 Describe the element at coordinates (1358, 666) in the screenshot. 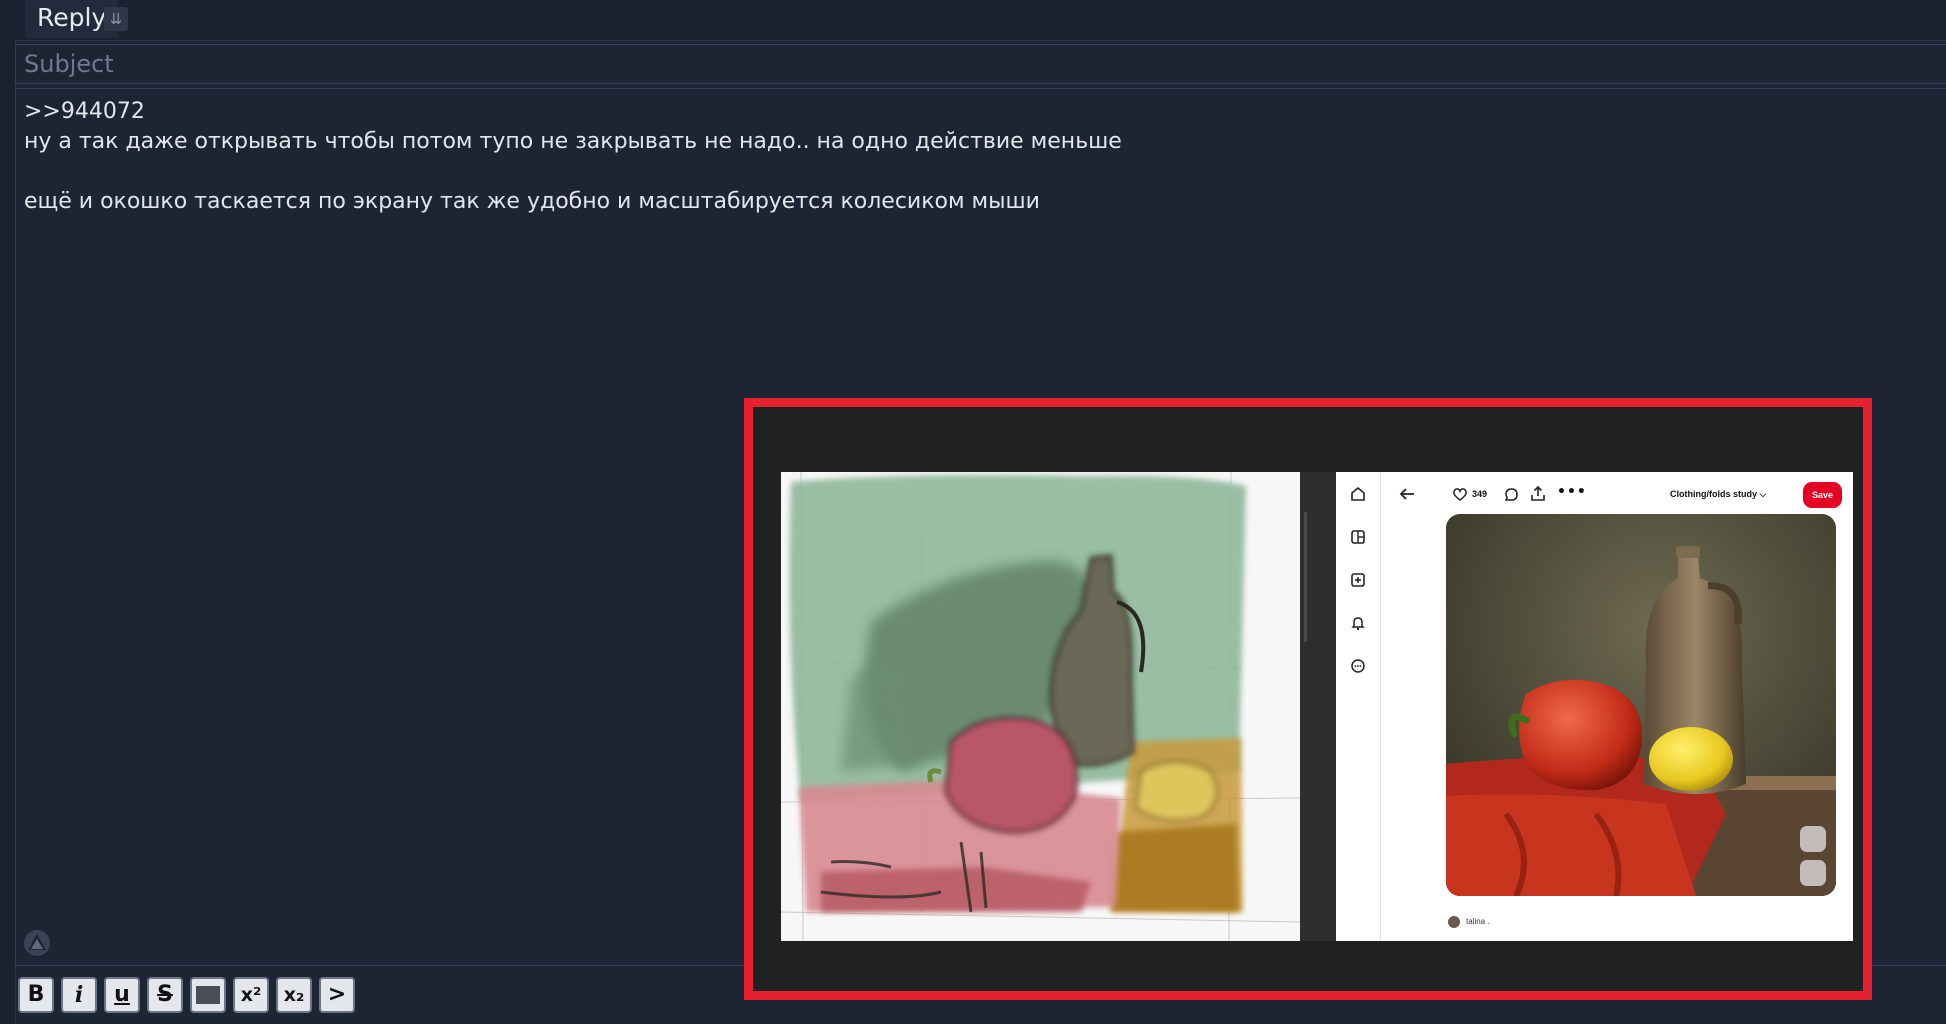

I see `messages-icon` at that location.